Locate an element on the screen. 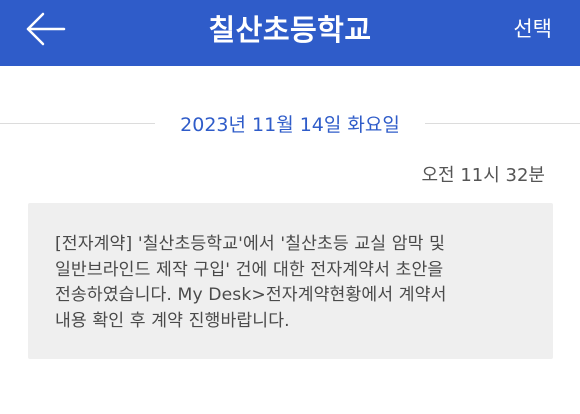 The width and height of the screenshot is (580, 414). date-label: 2023년 11월 14일 화요일 is located at coordinates (290, 125).